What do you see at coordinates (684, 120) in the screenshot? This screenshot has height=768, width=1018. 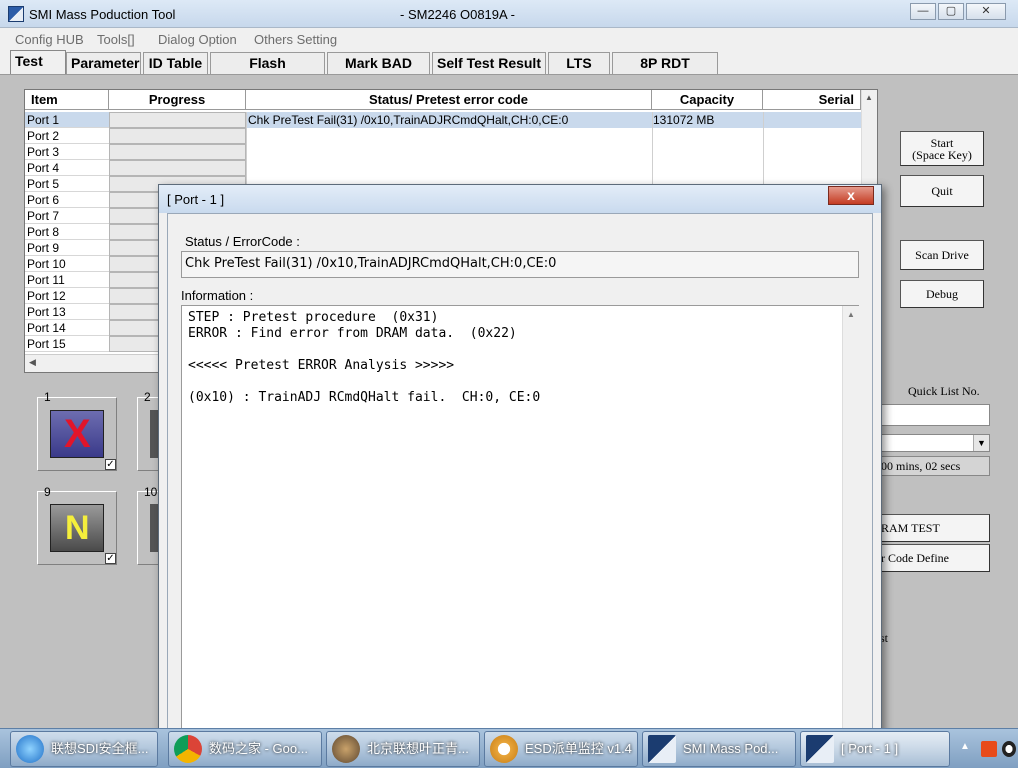 I see `row1-capacity: 131072 MB` at bounding box center [684, 120].